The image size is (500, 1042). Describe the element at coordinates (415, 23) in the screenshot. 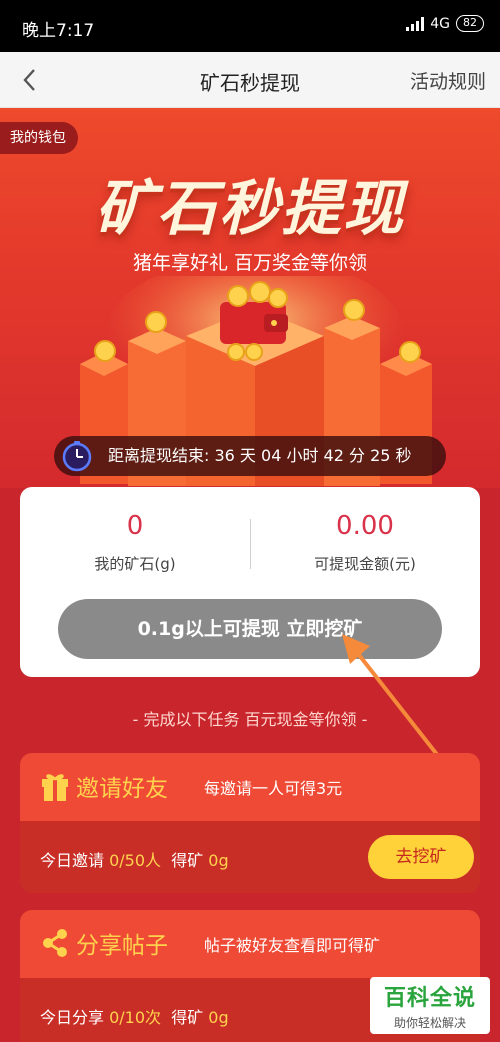

I see `signal-icon` at that location.